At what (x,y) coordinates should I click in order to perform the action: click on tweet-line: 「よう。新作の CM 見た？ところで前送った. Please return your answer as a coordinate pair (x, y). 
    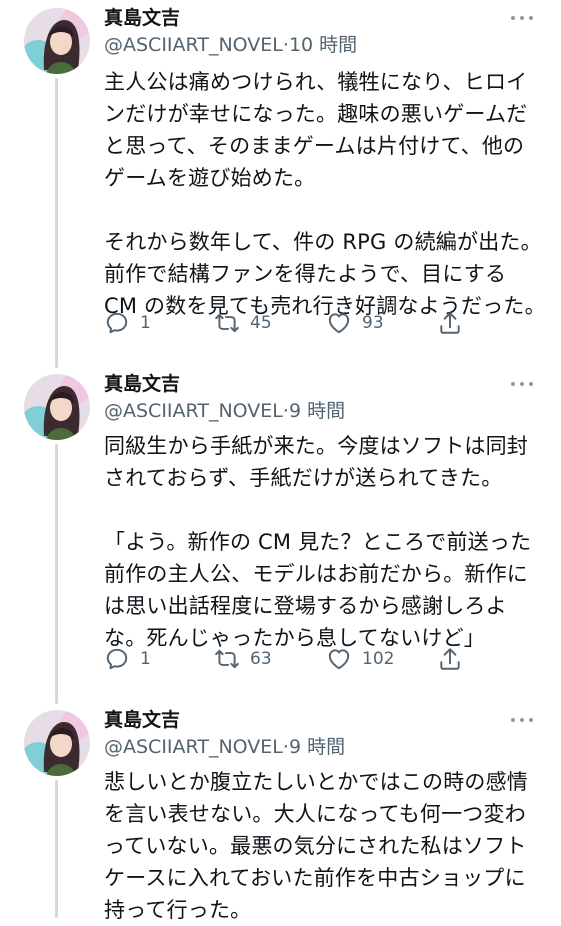
    Looking at the image, I should click on (318, 542).